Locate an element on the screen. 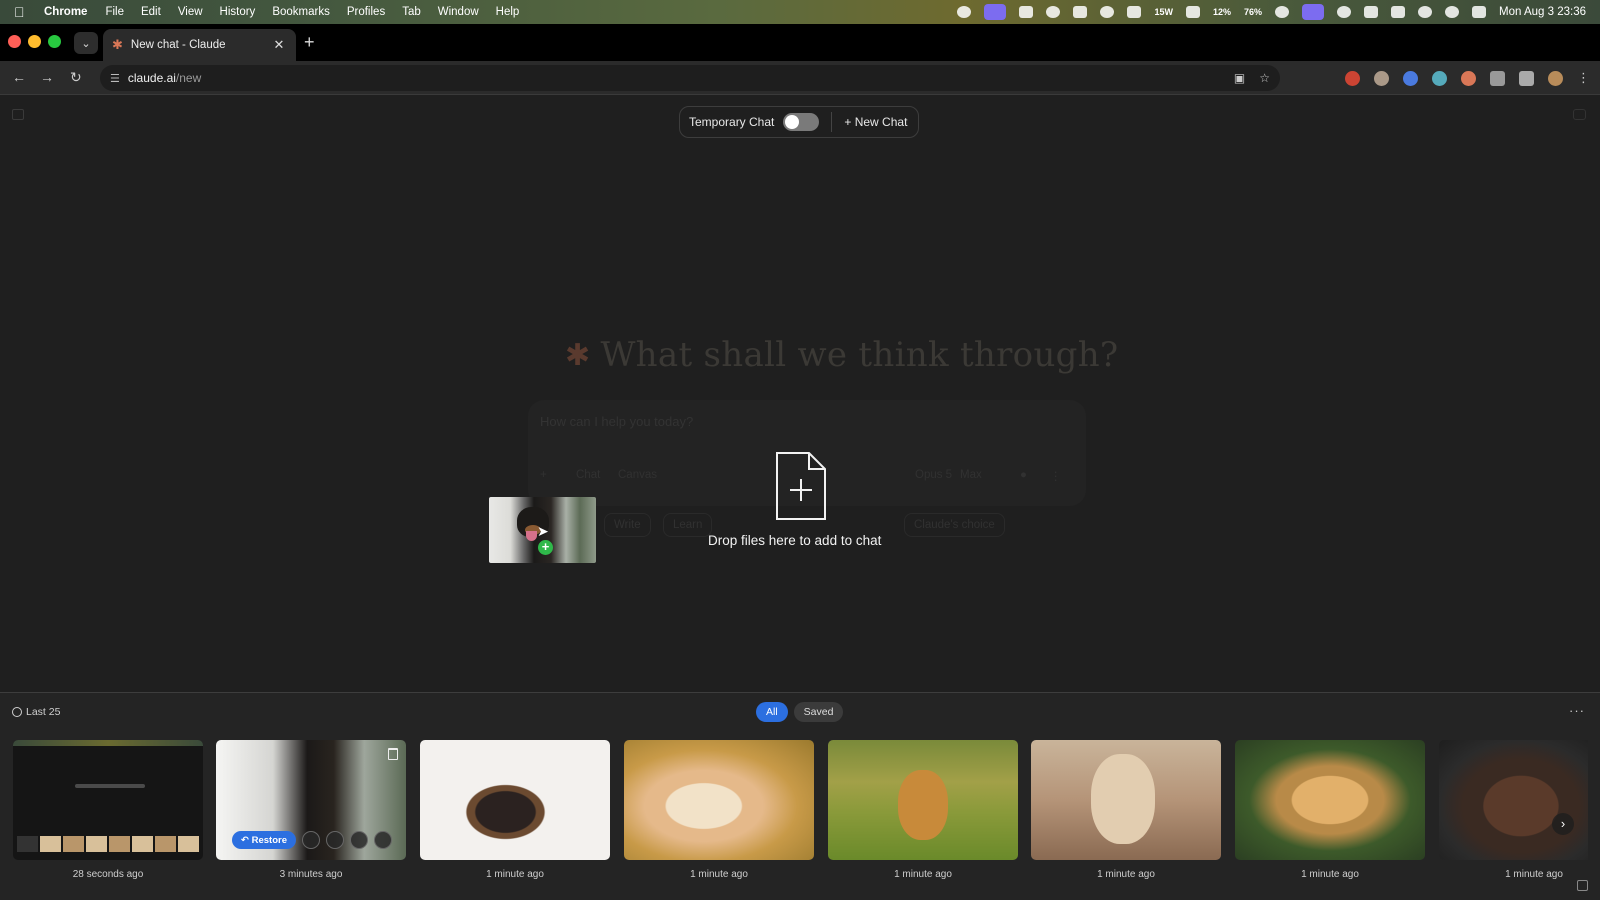  file-plus-icon is located at coordinates (801, 486).